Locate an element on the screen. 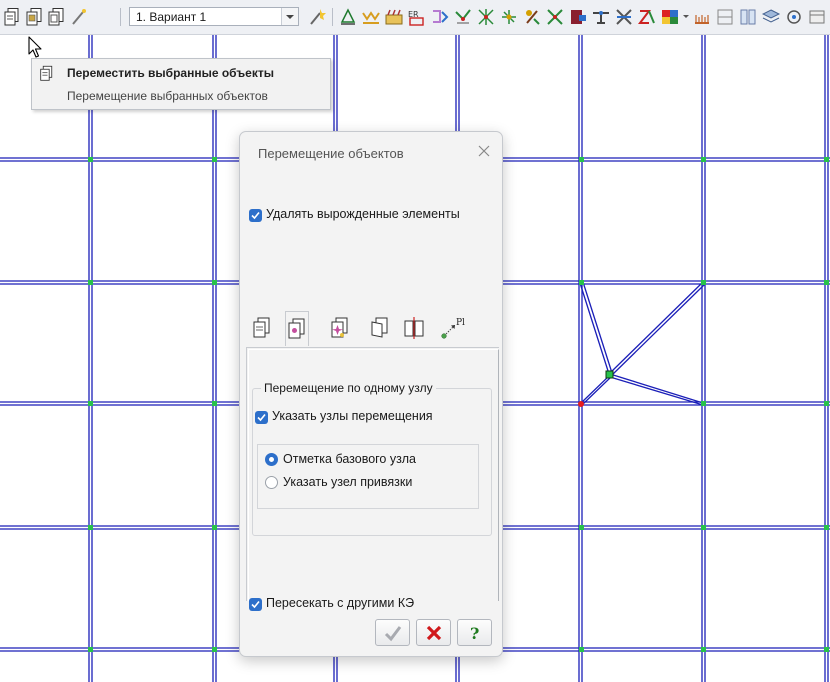 This screenshot has width=830, height=682. base-node-radio is located at coordinates (271, 459).